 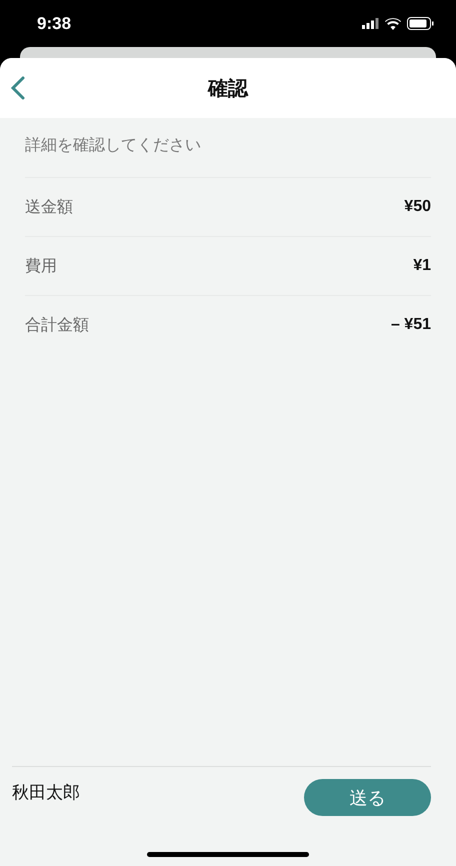 I want to click on row-label: 送金額, so click(x=49, y=207).